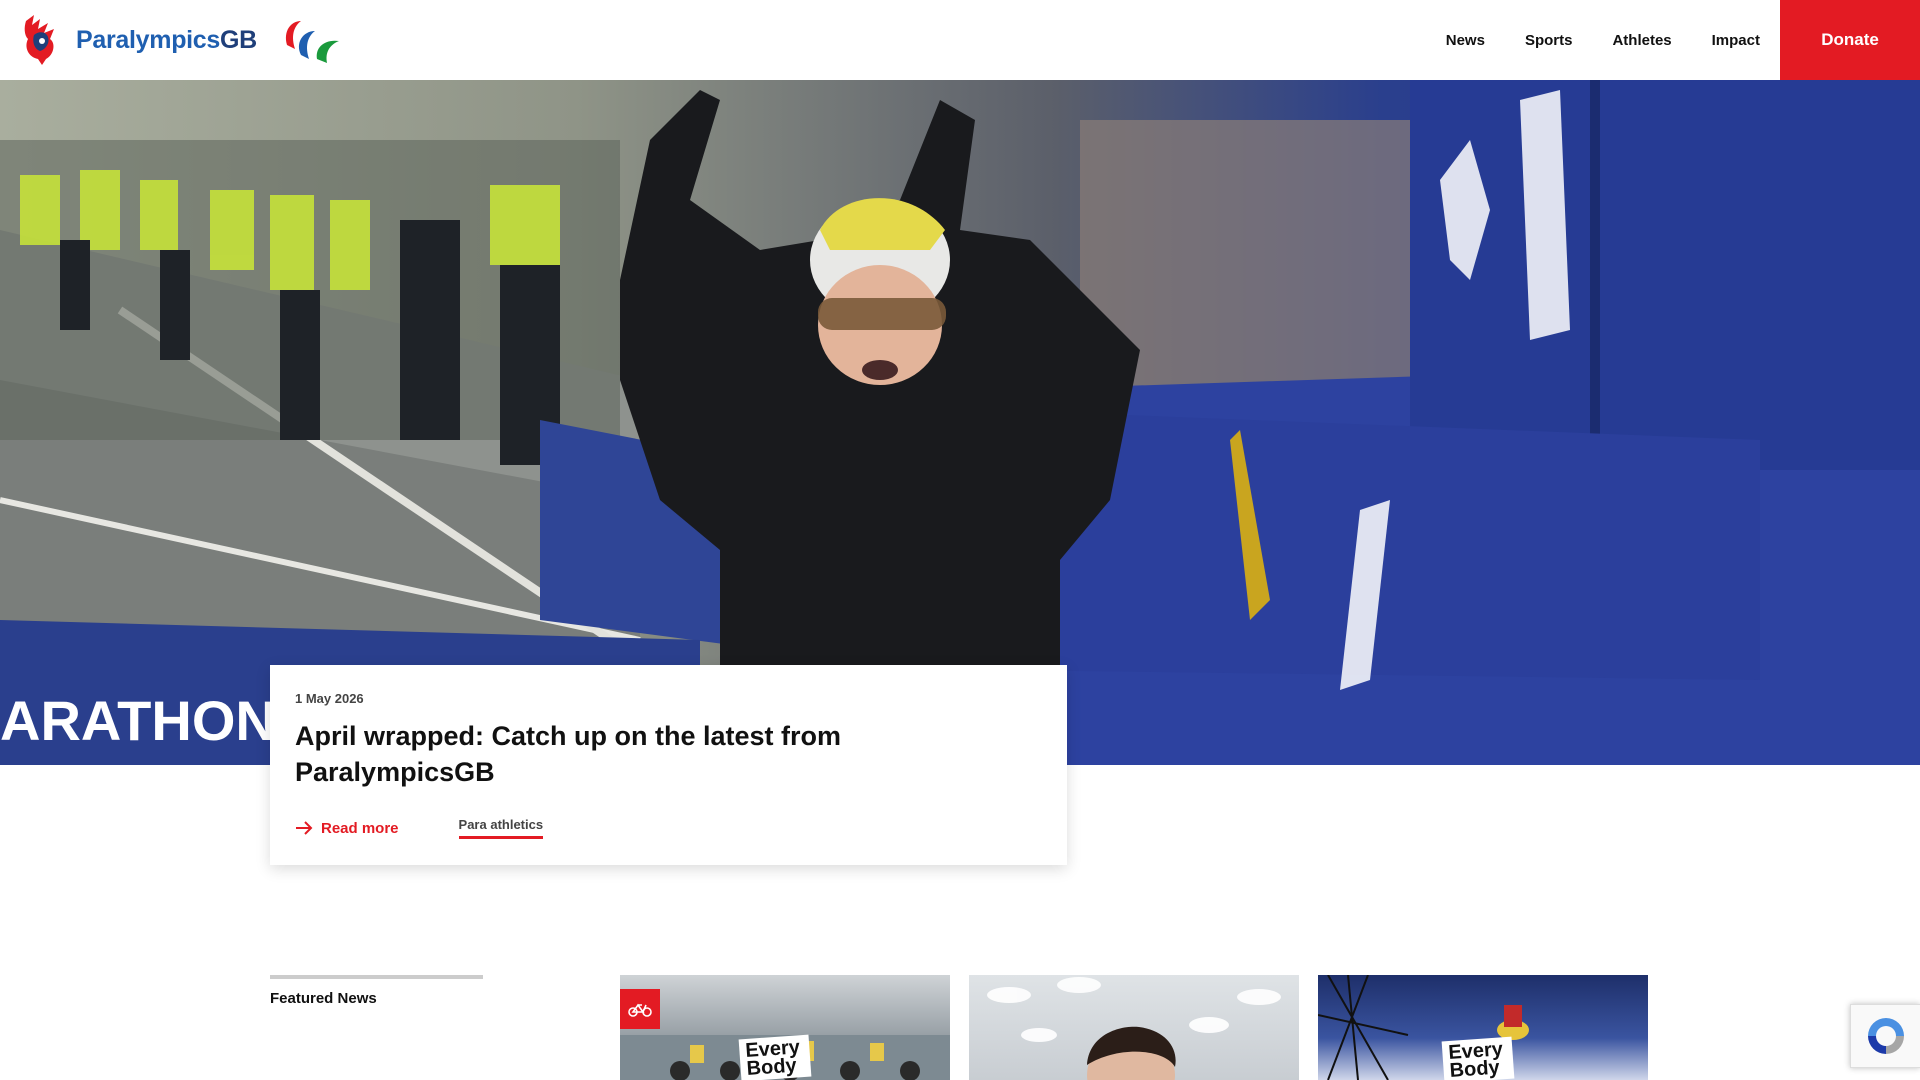 The width and height of the screenshot is (1920, 1080). What do you see at coordinates (312, 42) in the screenshot?
I see `agitos-icon` at bounding box center [312, 42].